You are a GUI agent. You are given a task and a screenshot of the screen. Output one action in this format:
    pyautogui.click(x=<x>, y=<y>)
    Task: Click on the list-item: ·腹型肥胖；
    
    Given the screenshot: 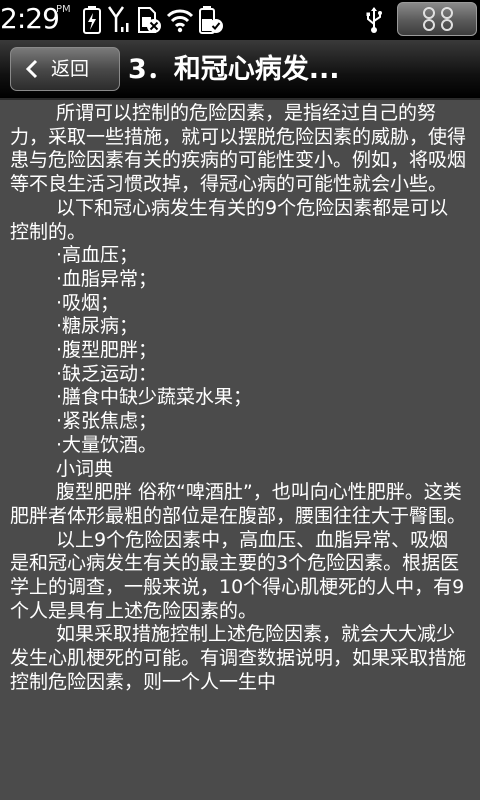 What is the action you would take?
    pyautogui.click(x=107, y=350)
    